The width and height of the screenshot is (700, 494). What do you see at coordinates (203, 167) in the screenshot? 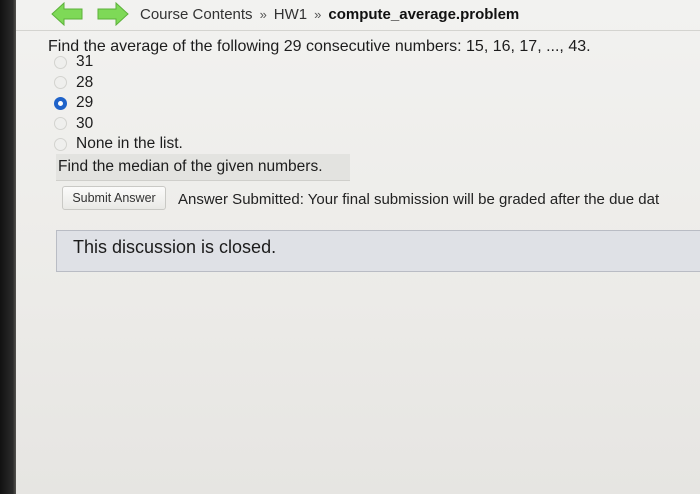
I see `followup-question: Find the median of the given numbers.` at bounding box center [203, 167].